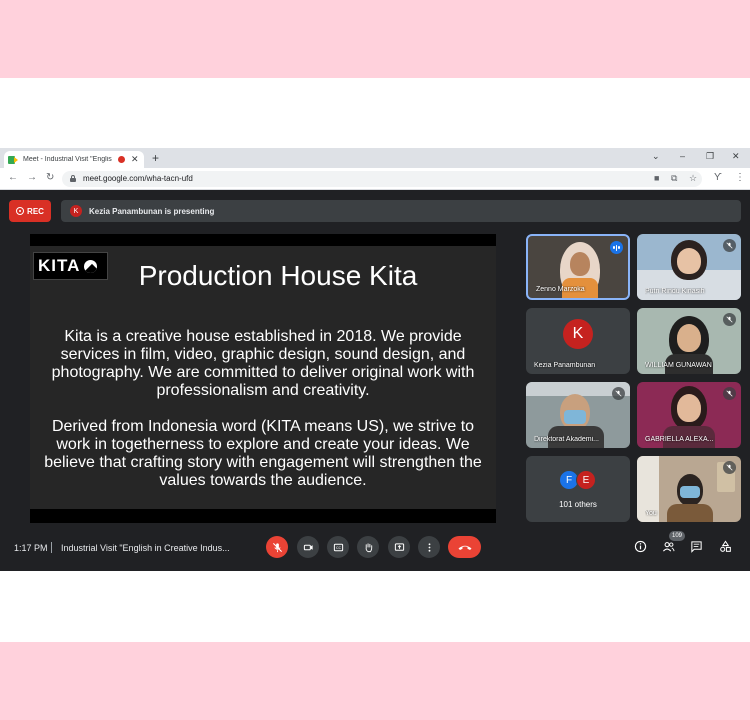 The image size is (750, 720). Describe the element at coordinates (31, 548) in the screenshot. I see `meeting-time: 1:17 PM` at that location.